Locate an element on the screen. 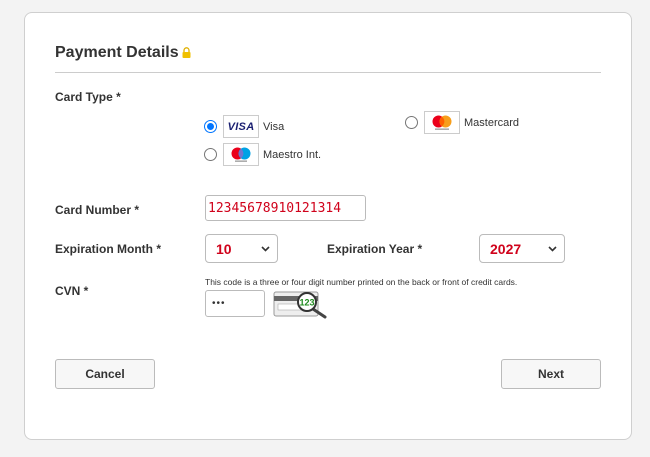  cvn-input: ••• is located at coordinates (235, 303).